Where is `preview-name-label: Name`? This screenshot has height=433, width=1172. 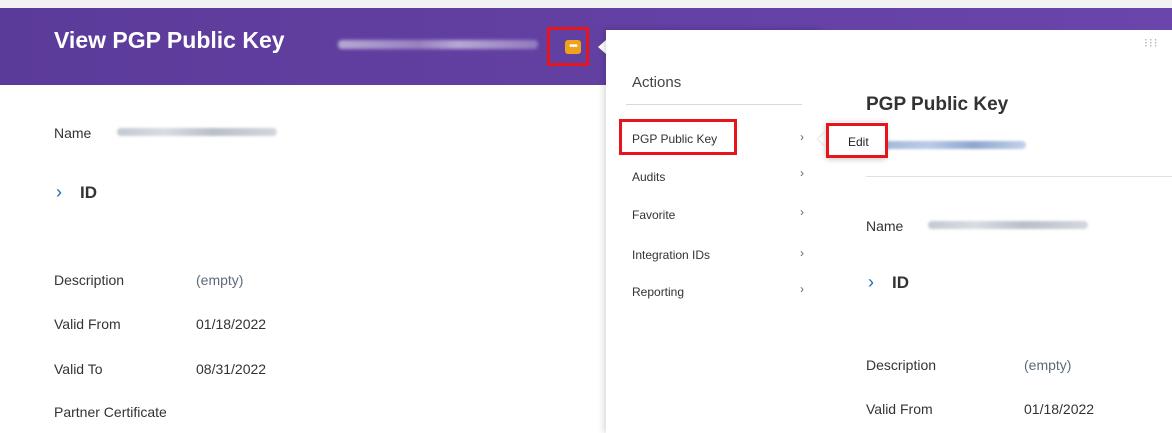 preview-name-label: Name is located at coordinates (885, 226).